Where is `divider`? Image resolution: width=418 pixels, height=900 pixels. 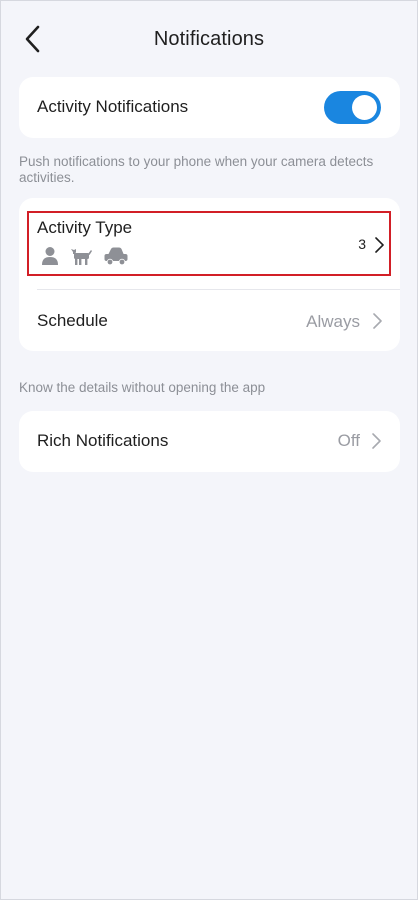
divider is located at coordinates (218, 289).